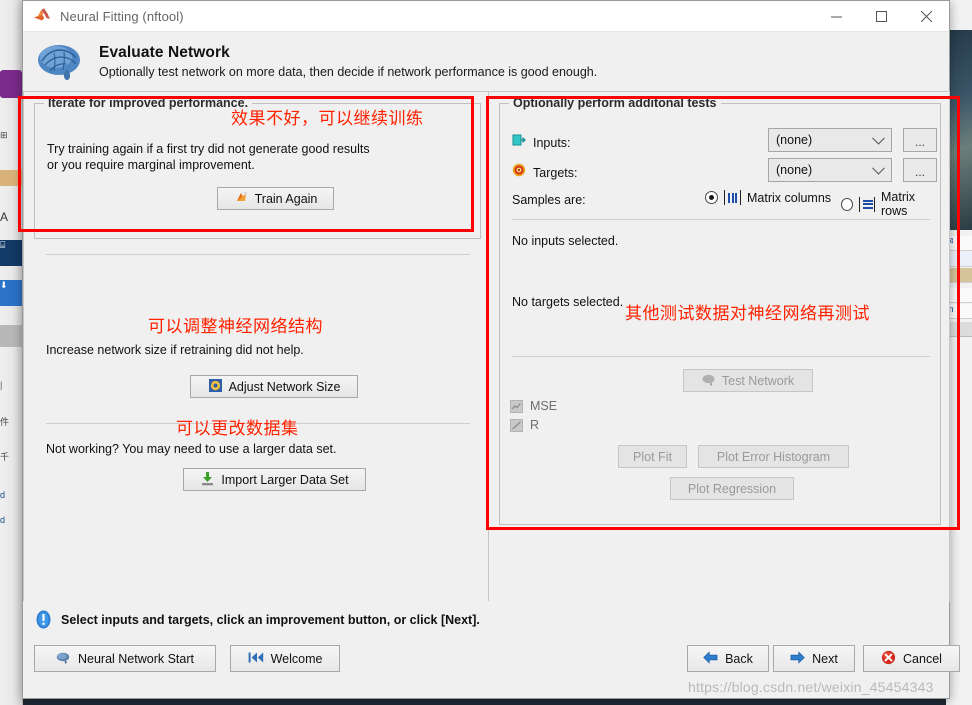  What do you see at coordinates (327, 119) in the screenshot?
I see `annotation-train-again: 效果不好，可以继续训练` at bounding box center [327, 119].